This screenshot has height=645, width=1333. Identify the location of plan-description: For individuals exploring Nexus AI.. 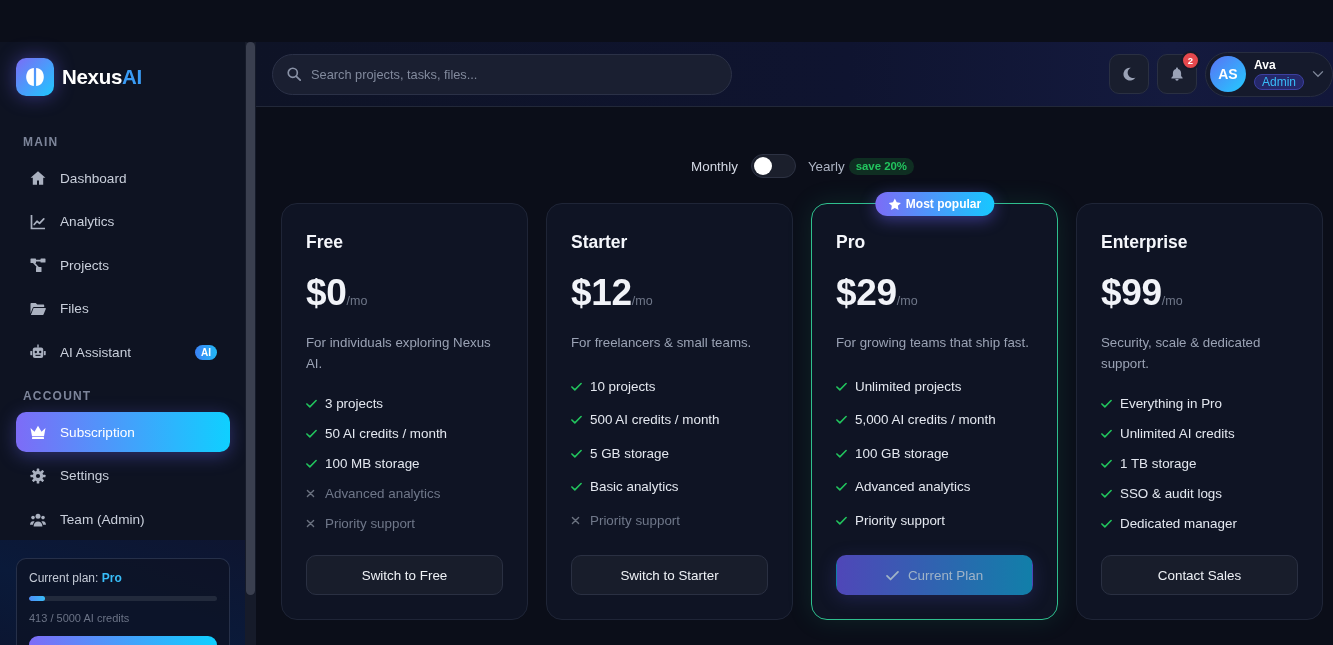
(399, 353).